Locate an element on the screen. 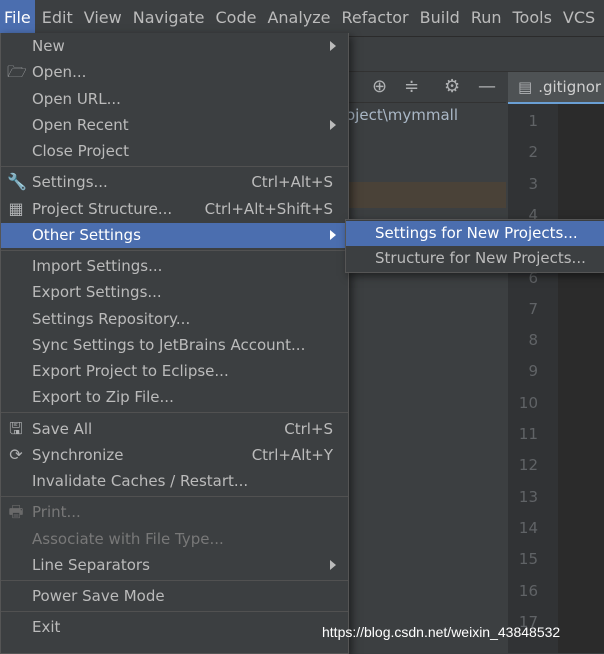 The height and width of the screenshot is (654, 604). menu-item-exit: Exit is located at coordinates (174, 627).